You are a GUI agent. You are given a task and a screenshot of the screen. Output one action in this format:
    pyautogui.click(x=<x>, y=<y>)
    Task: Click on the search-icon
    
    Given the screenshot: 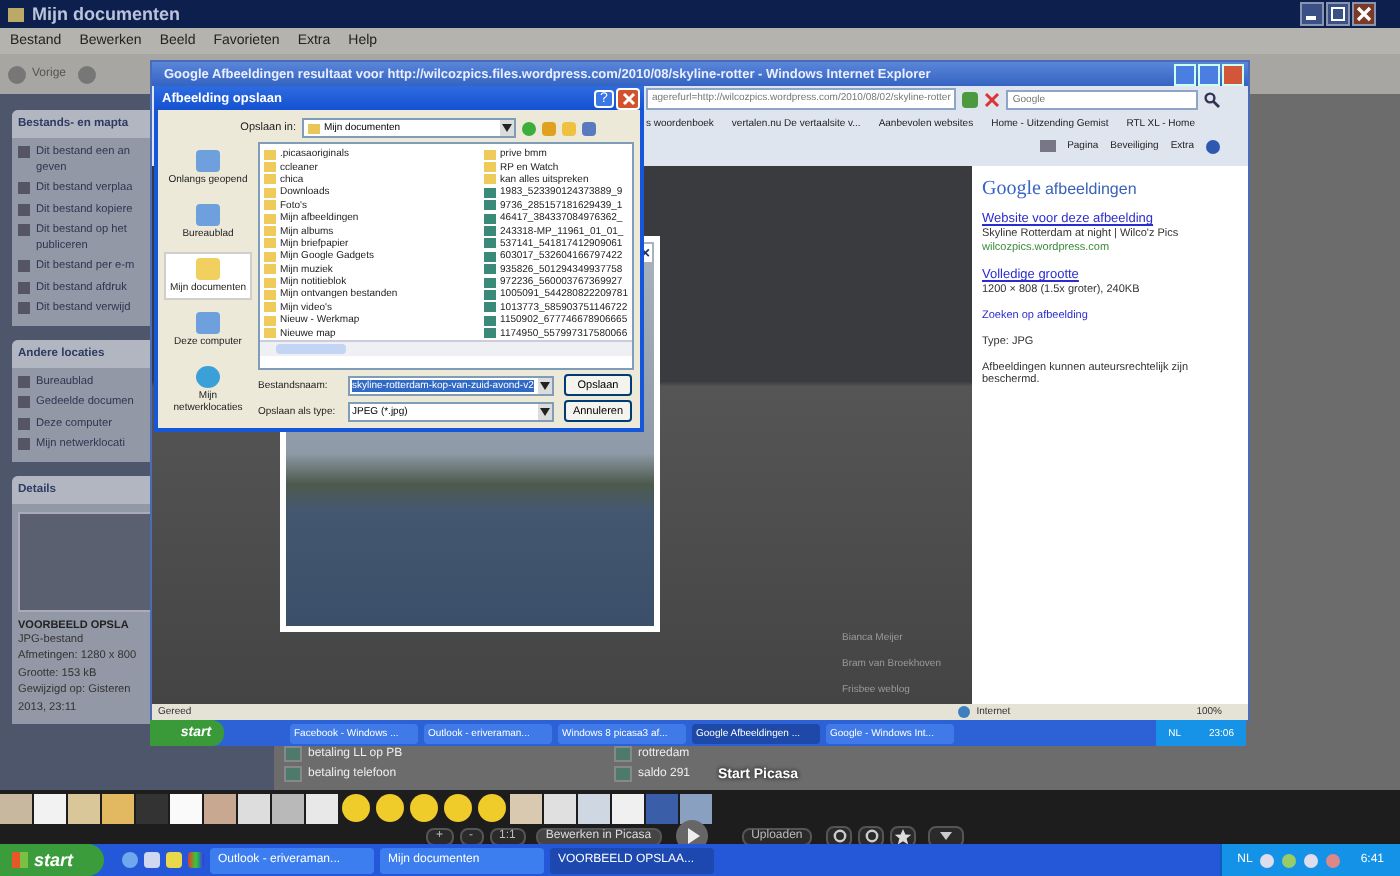 What is the action you would take?
    pyautogui.click(x=1212, y=99)
    